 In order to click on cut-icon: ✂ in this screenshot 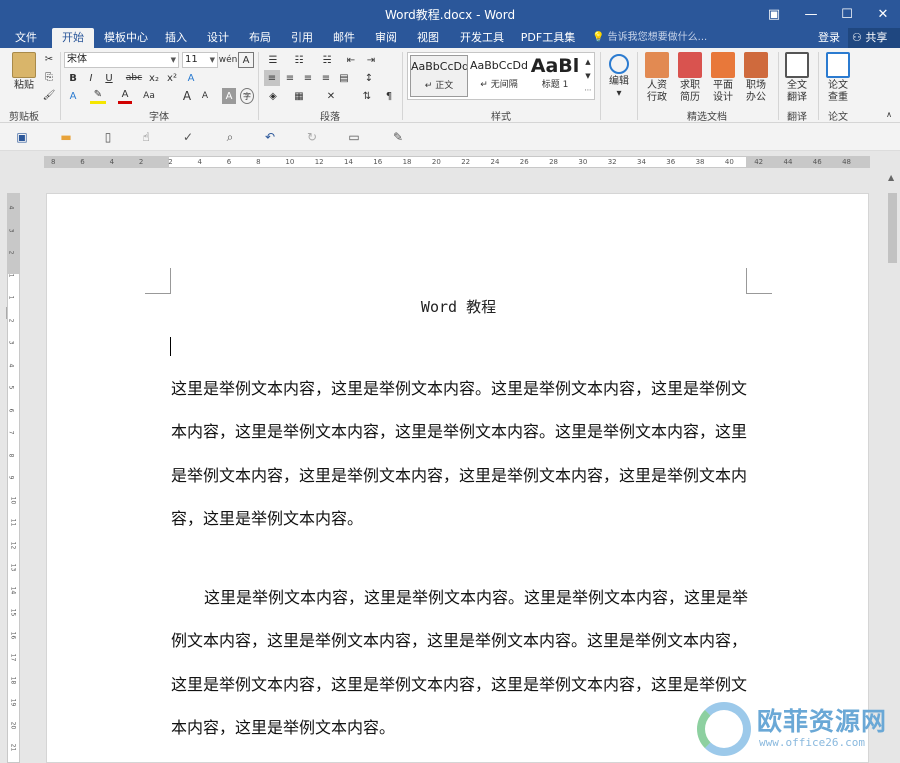, I will do `click(49, 59)`.